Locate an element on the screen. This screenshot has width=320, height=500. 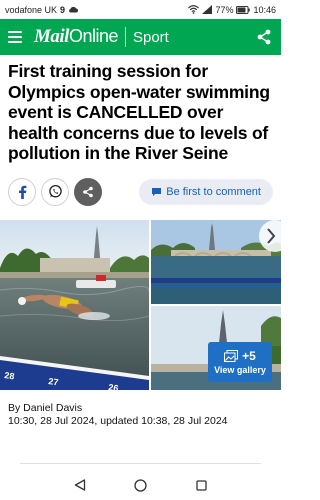
cloud-icon is located at coordinates (74, 9).